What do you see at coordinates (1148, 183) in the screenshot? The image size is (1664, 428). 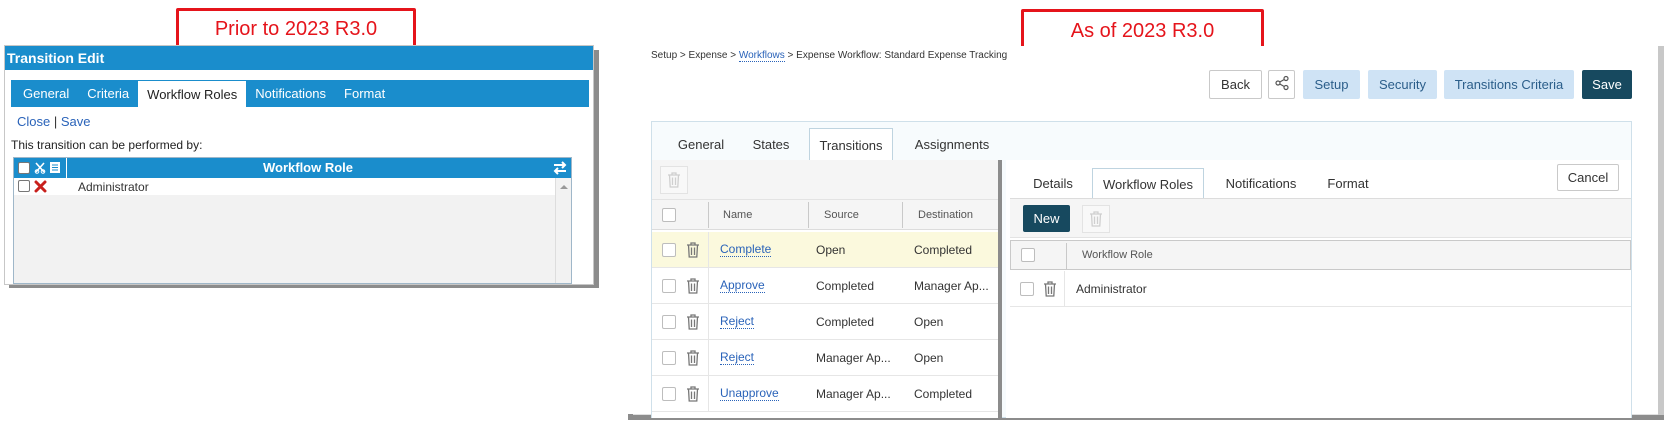 I see `detail-tab-workflow-roles: Workflow Roles` at bounding box center [1148, 183].